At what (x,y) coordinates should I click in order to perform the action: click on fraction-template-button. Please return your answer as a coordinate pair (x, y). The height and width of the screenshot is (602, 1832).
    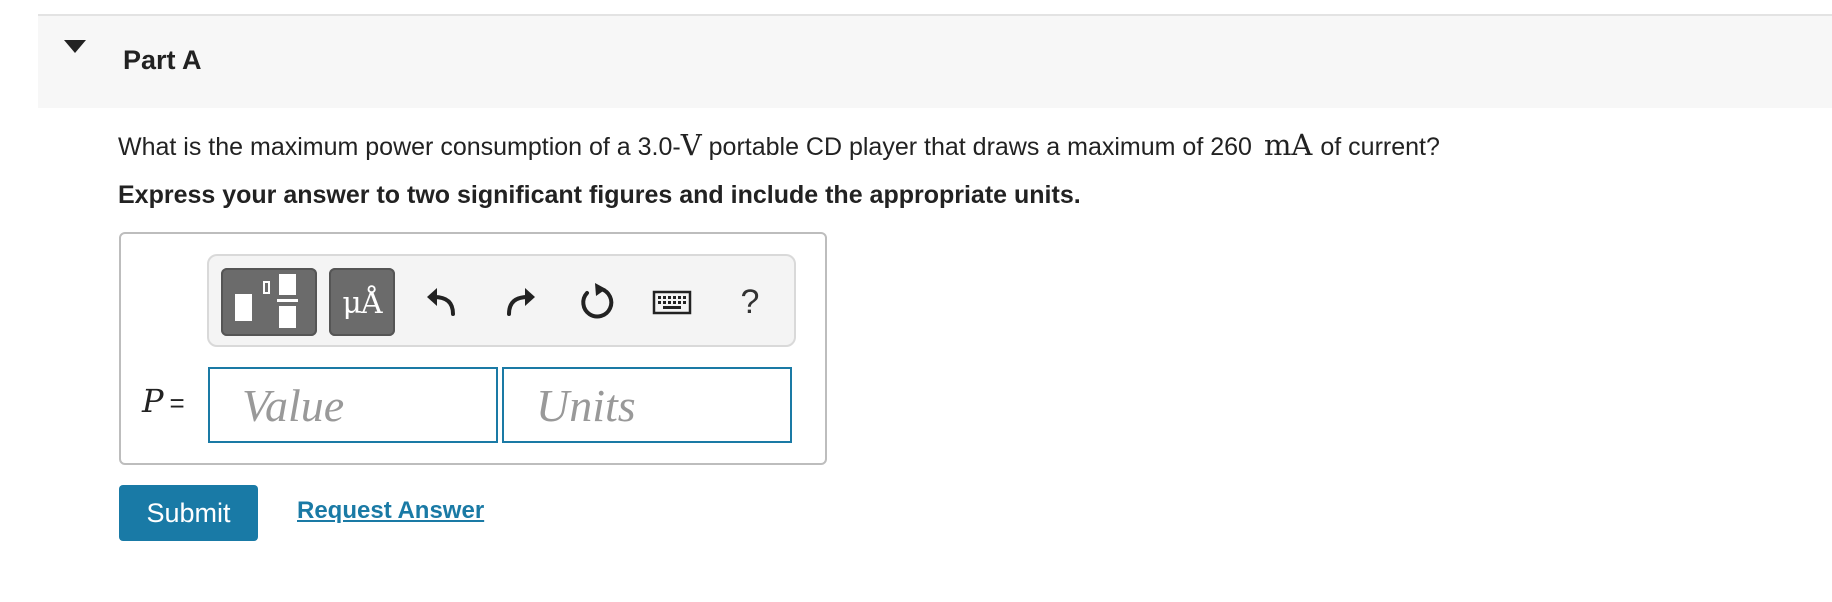
    Looking at the image, I should click on (269, 302).